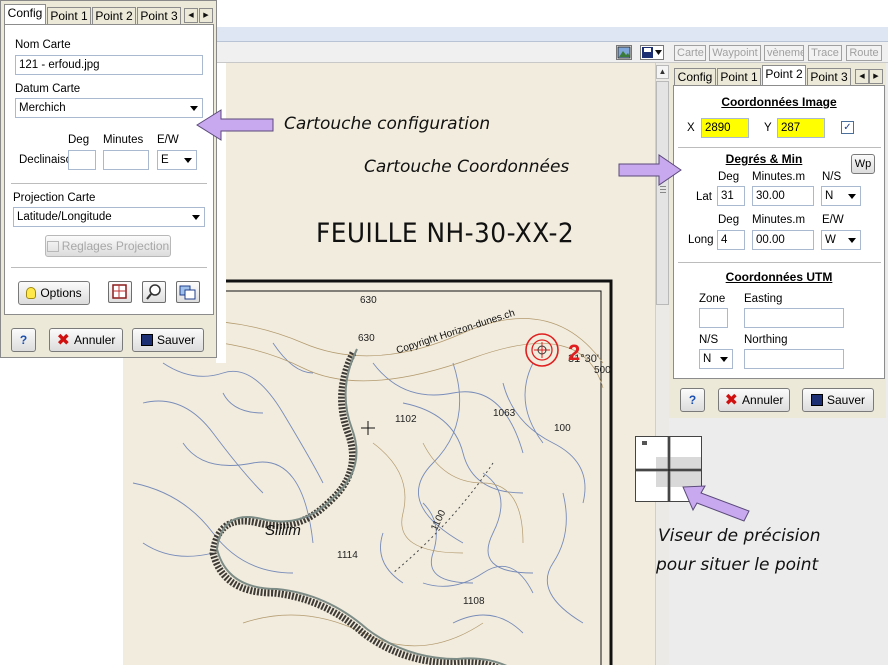 The height and width of the screenshot is (665, 888). What do you see at coordinates (188, 292) in the screenshot?
I see `windows-icon` at bounding box center [188, 292].